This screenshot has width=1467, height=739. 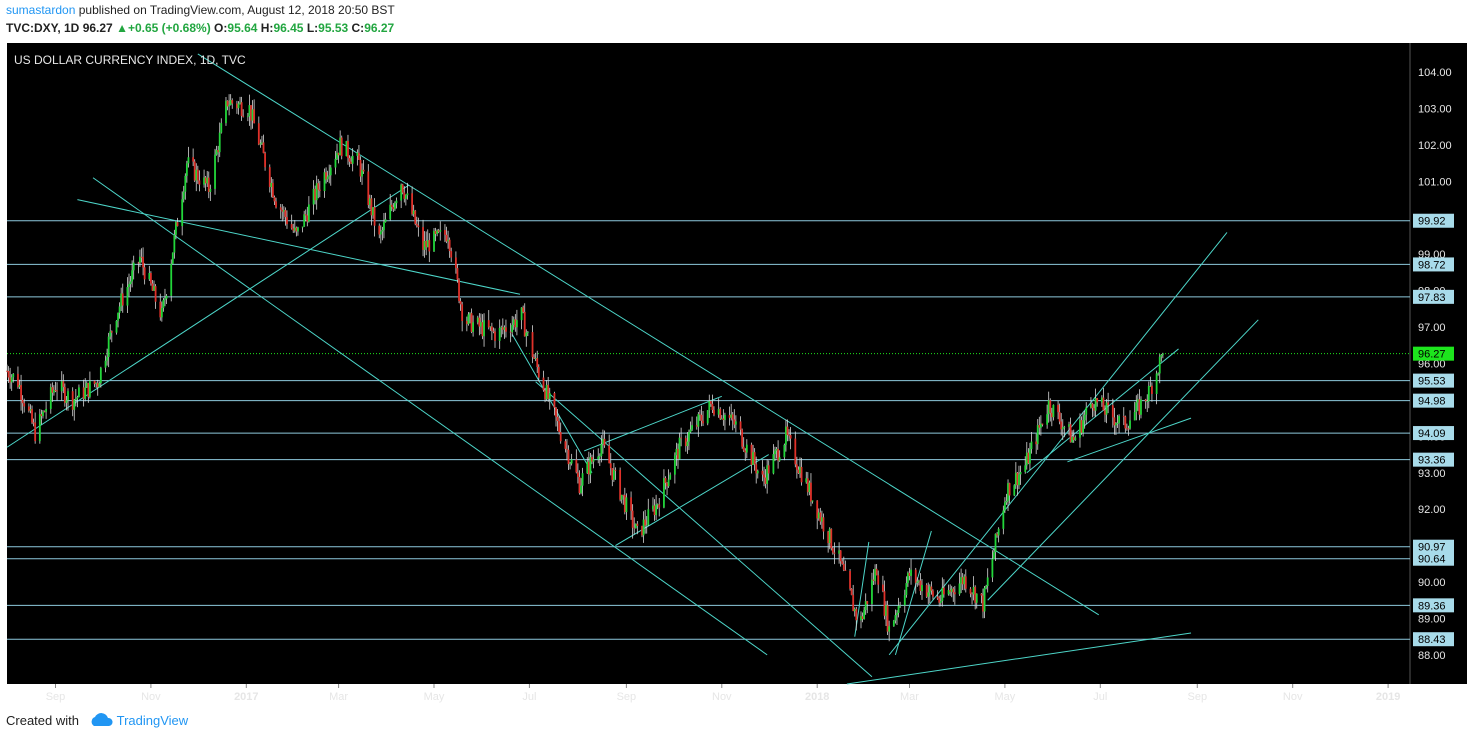 What do you see at coordinates (246, 697) in the screenshot?
I see `x-tick-label: 2017` at bounding box center [246, 697].